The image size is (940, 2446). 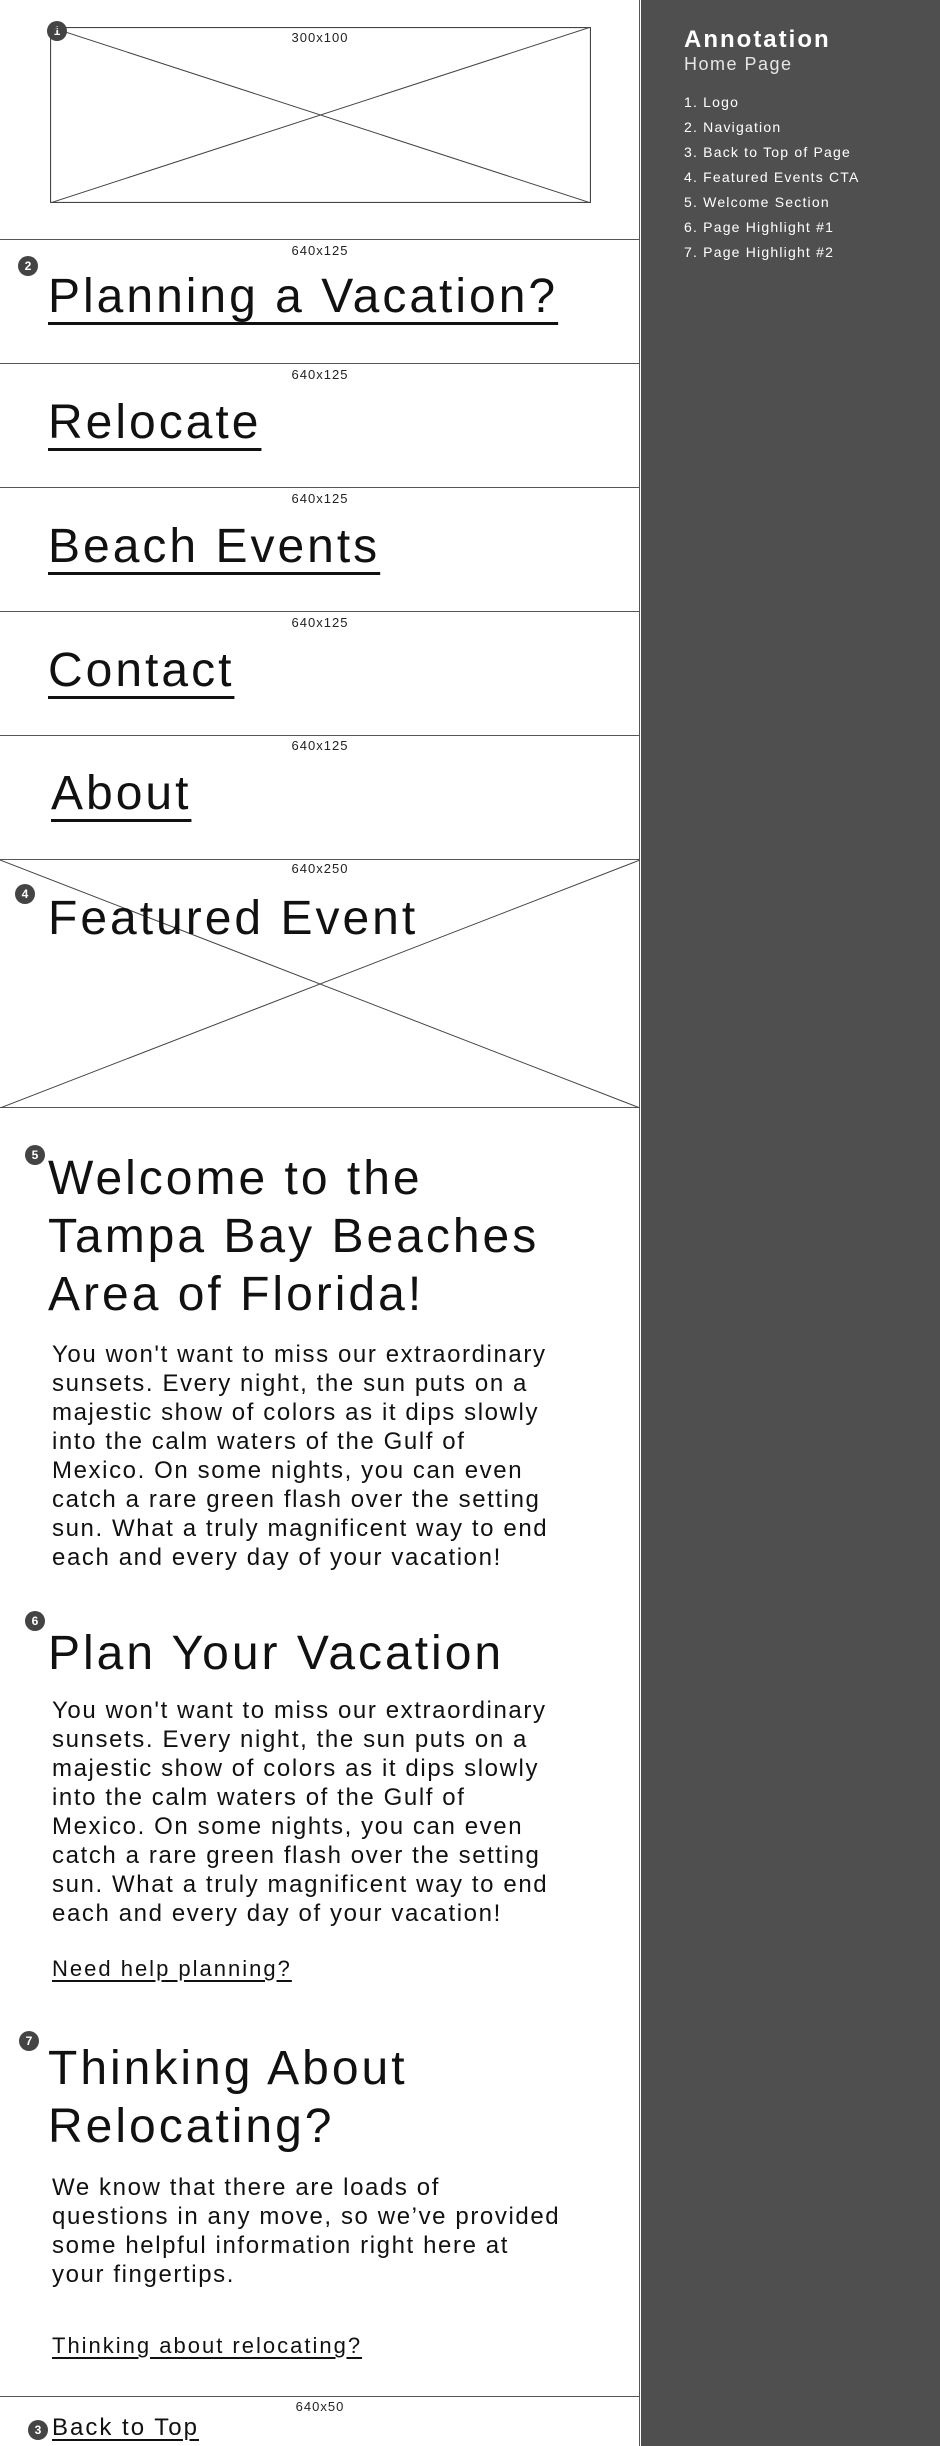 What do you see at coordinates (154, 422) in the screenshot?
I see `nav-link-relocate: Relocate` at bounding box center [154, 422].